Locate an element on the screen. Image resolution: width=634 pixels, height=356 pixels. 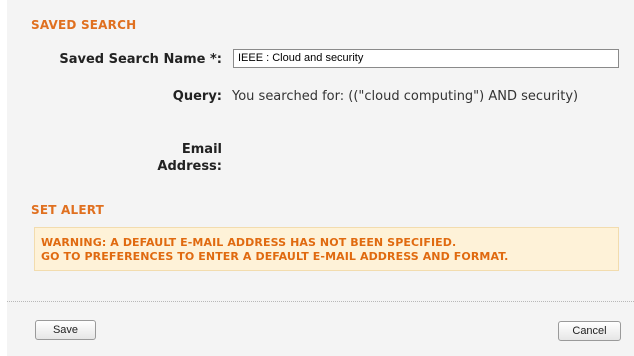
saved-search-name-label: Saved Search Name *: is located at coordinates (140, 59).